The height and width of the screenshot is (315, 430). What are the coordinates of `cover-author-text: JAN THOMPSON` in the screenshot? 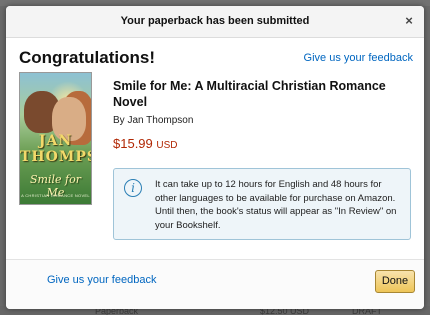 It's located at (55, 149).